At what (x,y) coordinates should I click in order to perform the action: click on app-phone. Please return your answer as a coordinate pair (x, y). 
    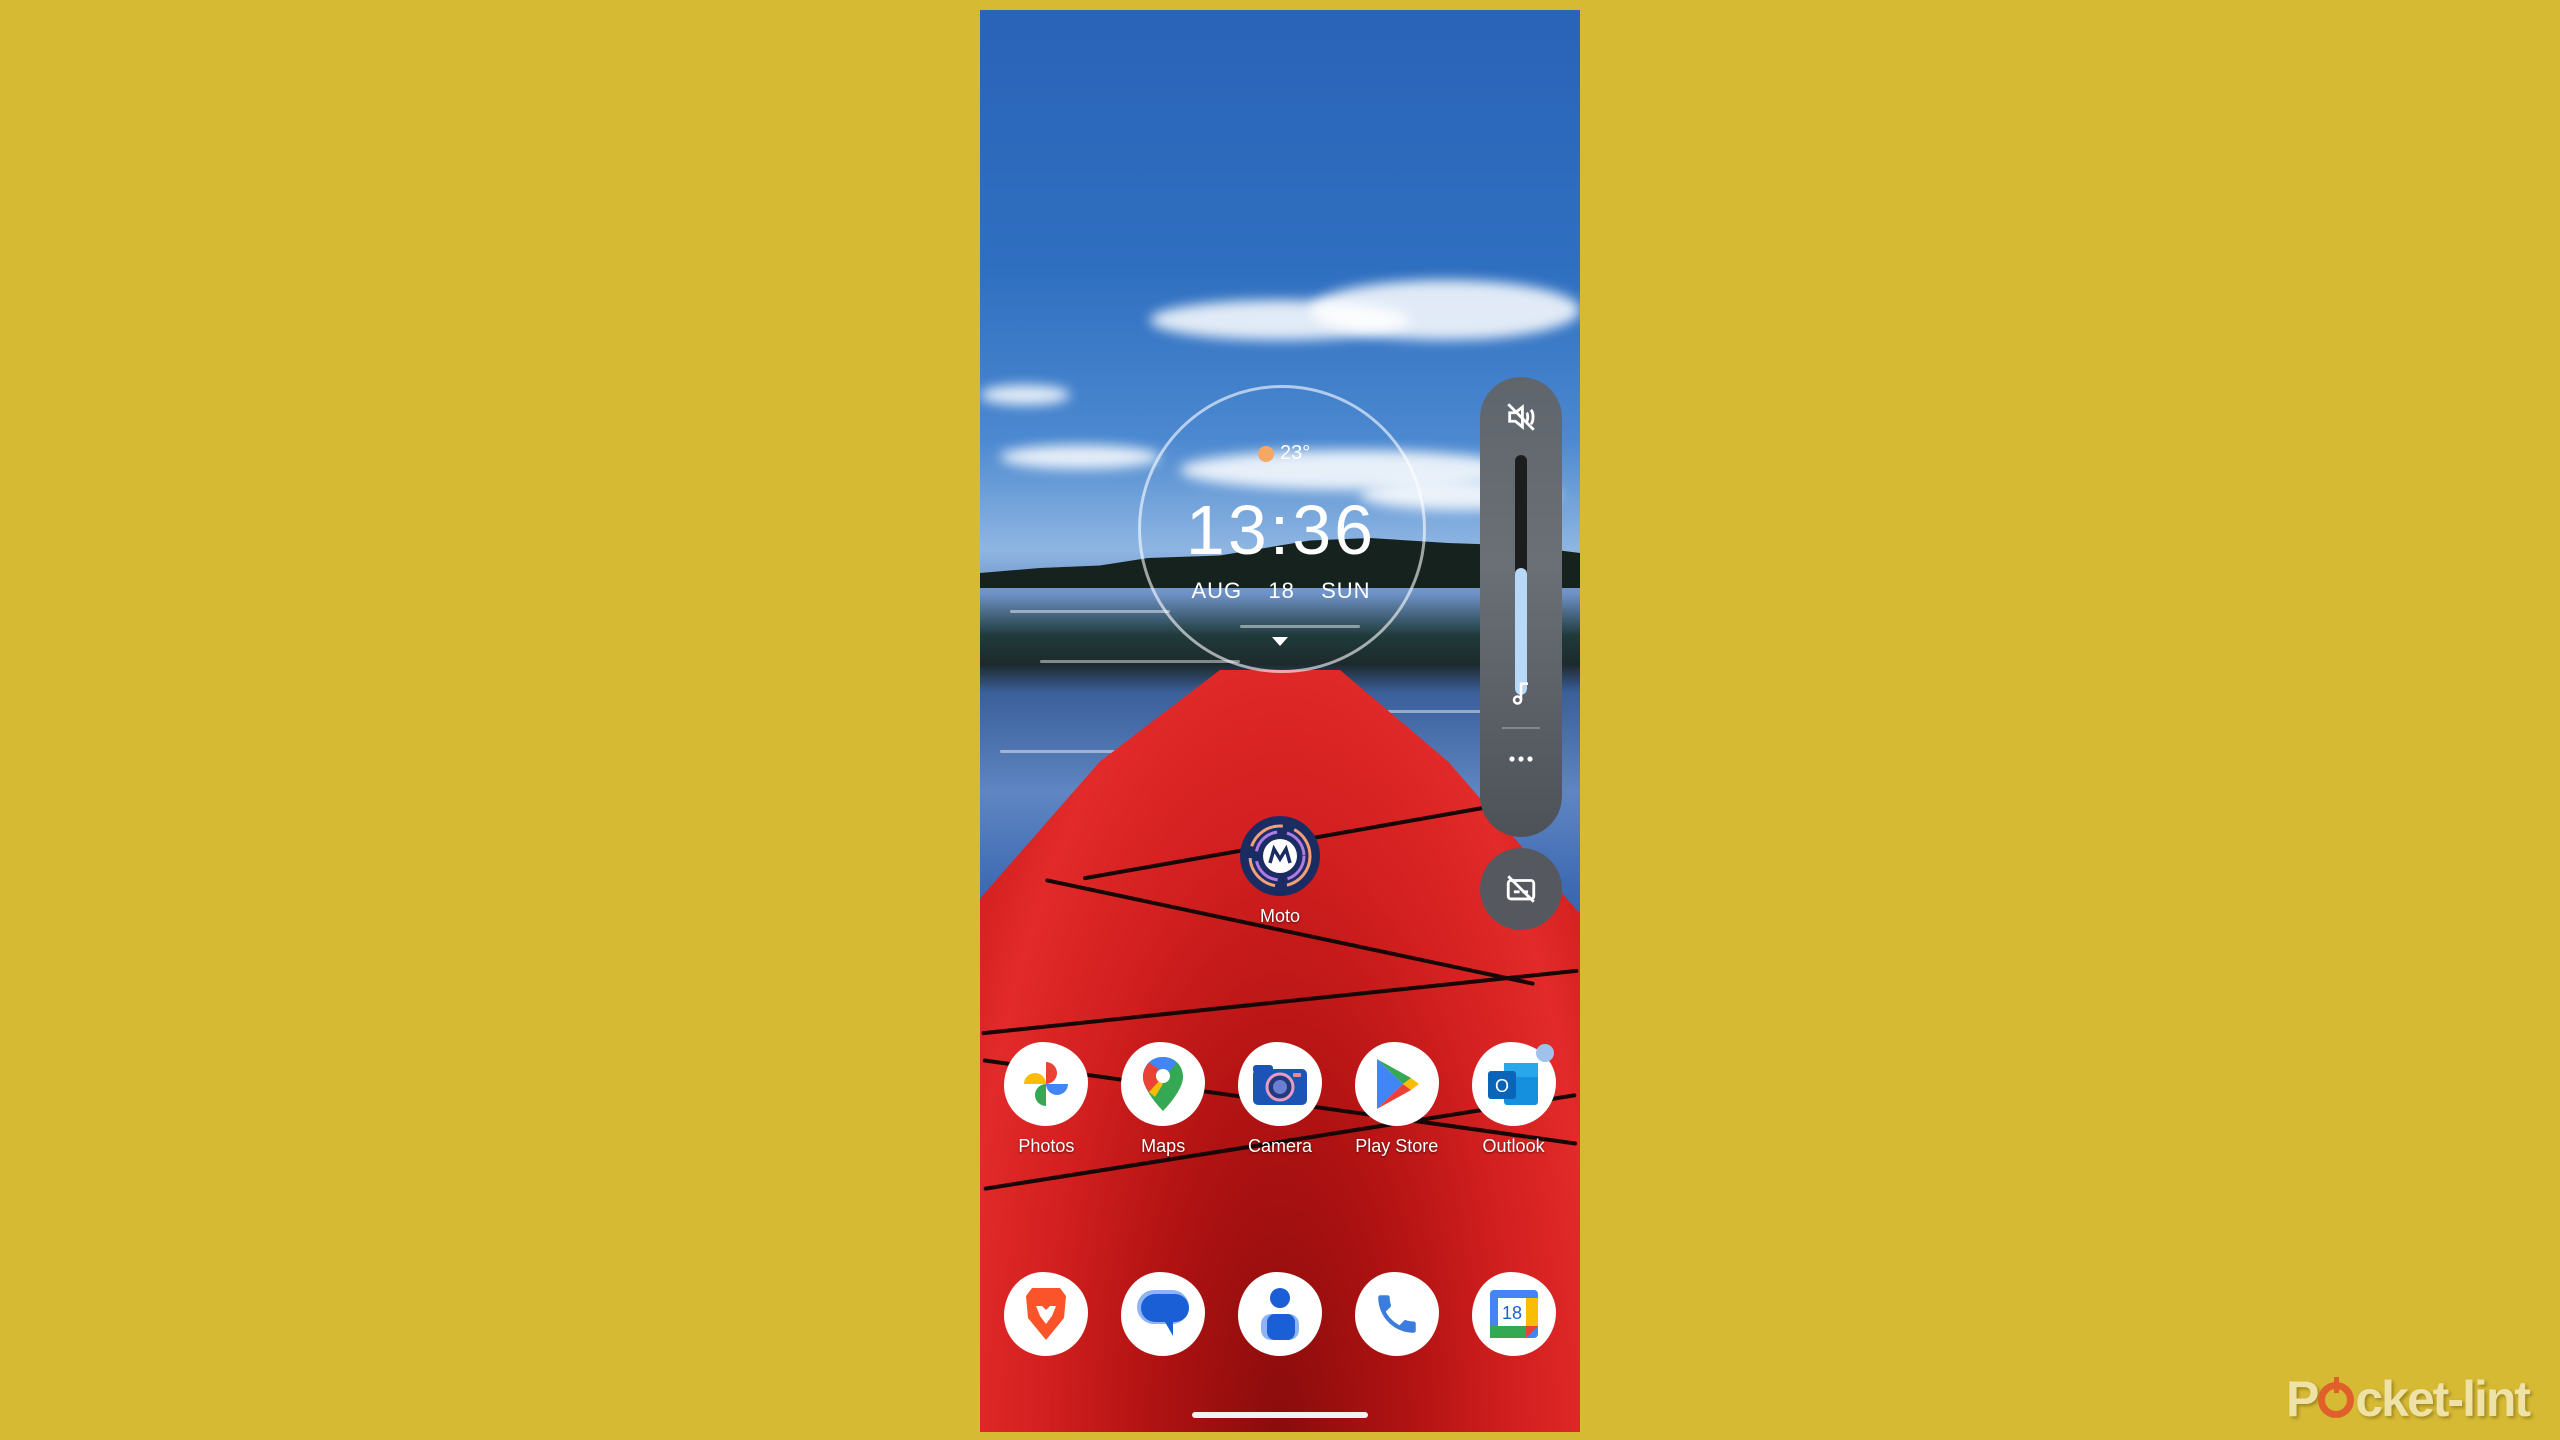
    Looking at the image, I should click on (1397, 1314).